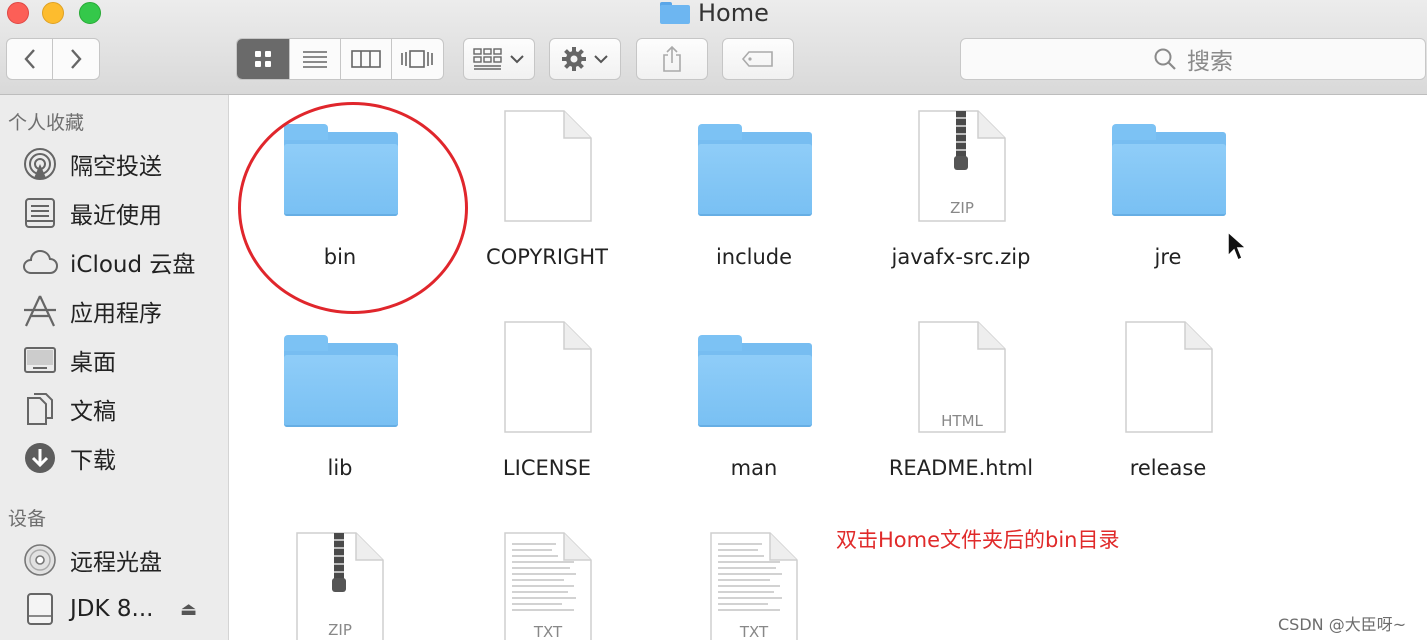  Describe the element at coordinates (961, 257) in the screenshot. I see `file-name: javafx-src.zip` at that location.